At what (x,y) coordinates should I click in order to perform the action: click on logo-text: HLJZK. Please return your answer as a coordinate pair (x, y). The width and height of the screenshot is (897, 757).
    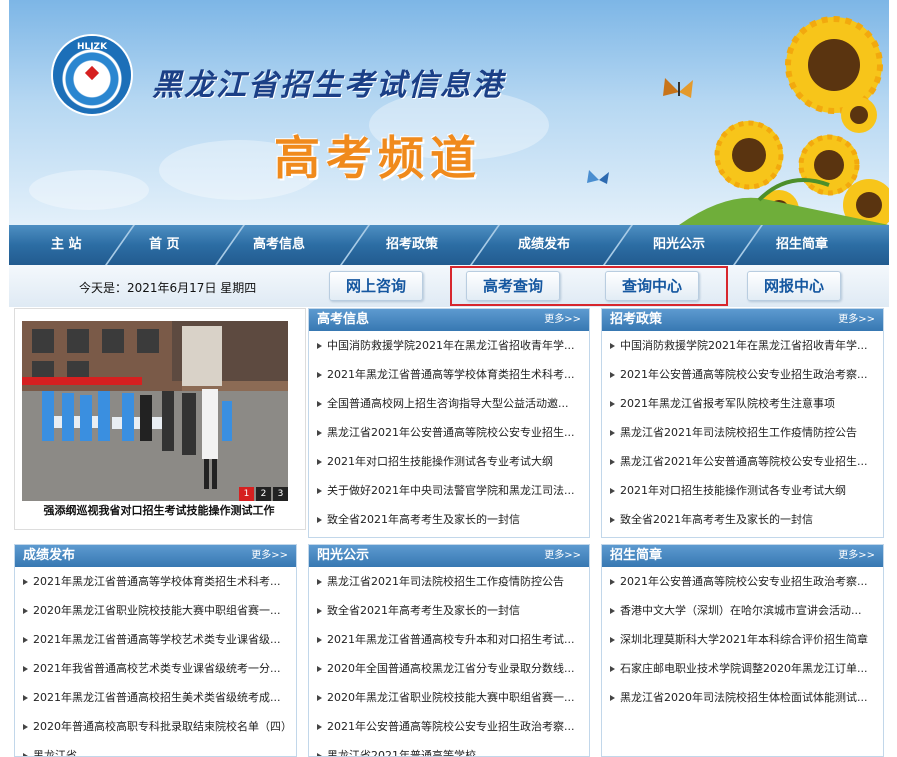
    Looking at the image, I should click on (92, 47).